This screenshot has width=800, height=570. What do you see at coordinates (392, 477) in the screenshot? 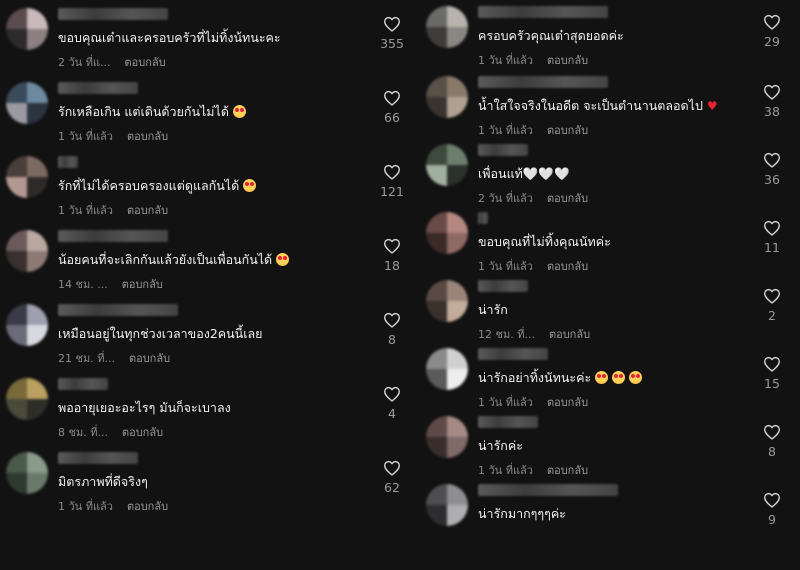
I see `like-button: 62` at bounding box center [392, 477].